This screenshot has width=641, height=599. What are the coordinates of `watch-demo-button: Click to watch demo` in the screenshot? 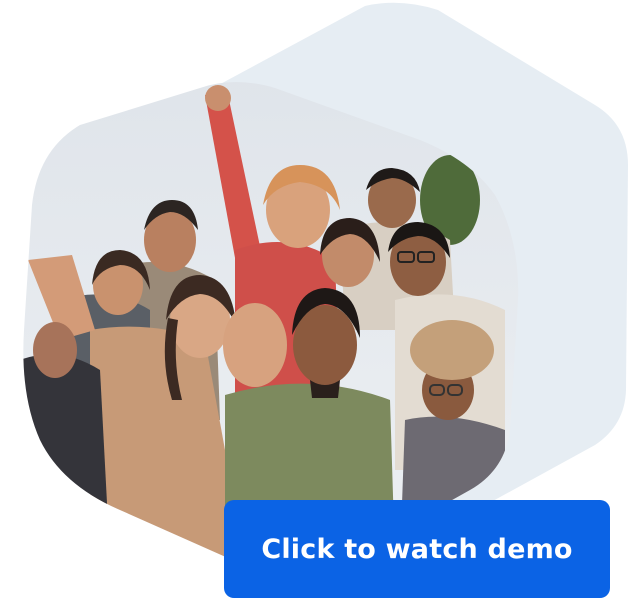 It's located at (417, 549).